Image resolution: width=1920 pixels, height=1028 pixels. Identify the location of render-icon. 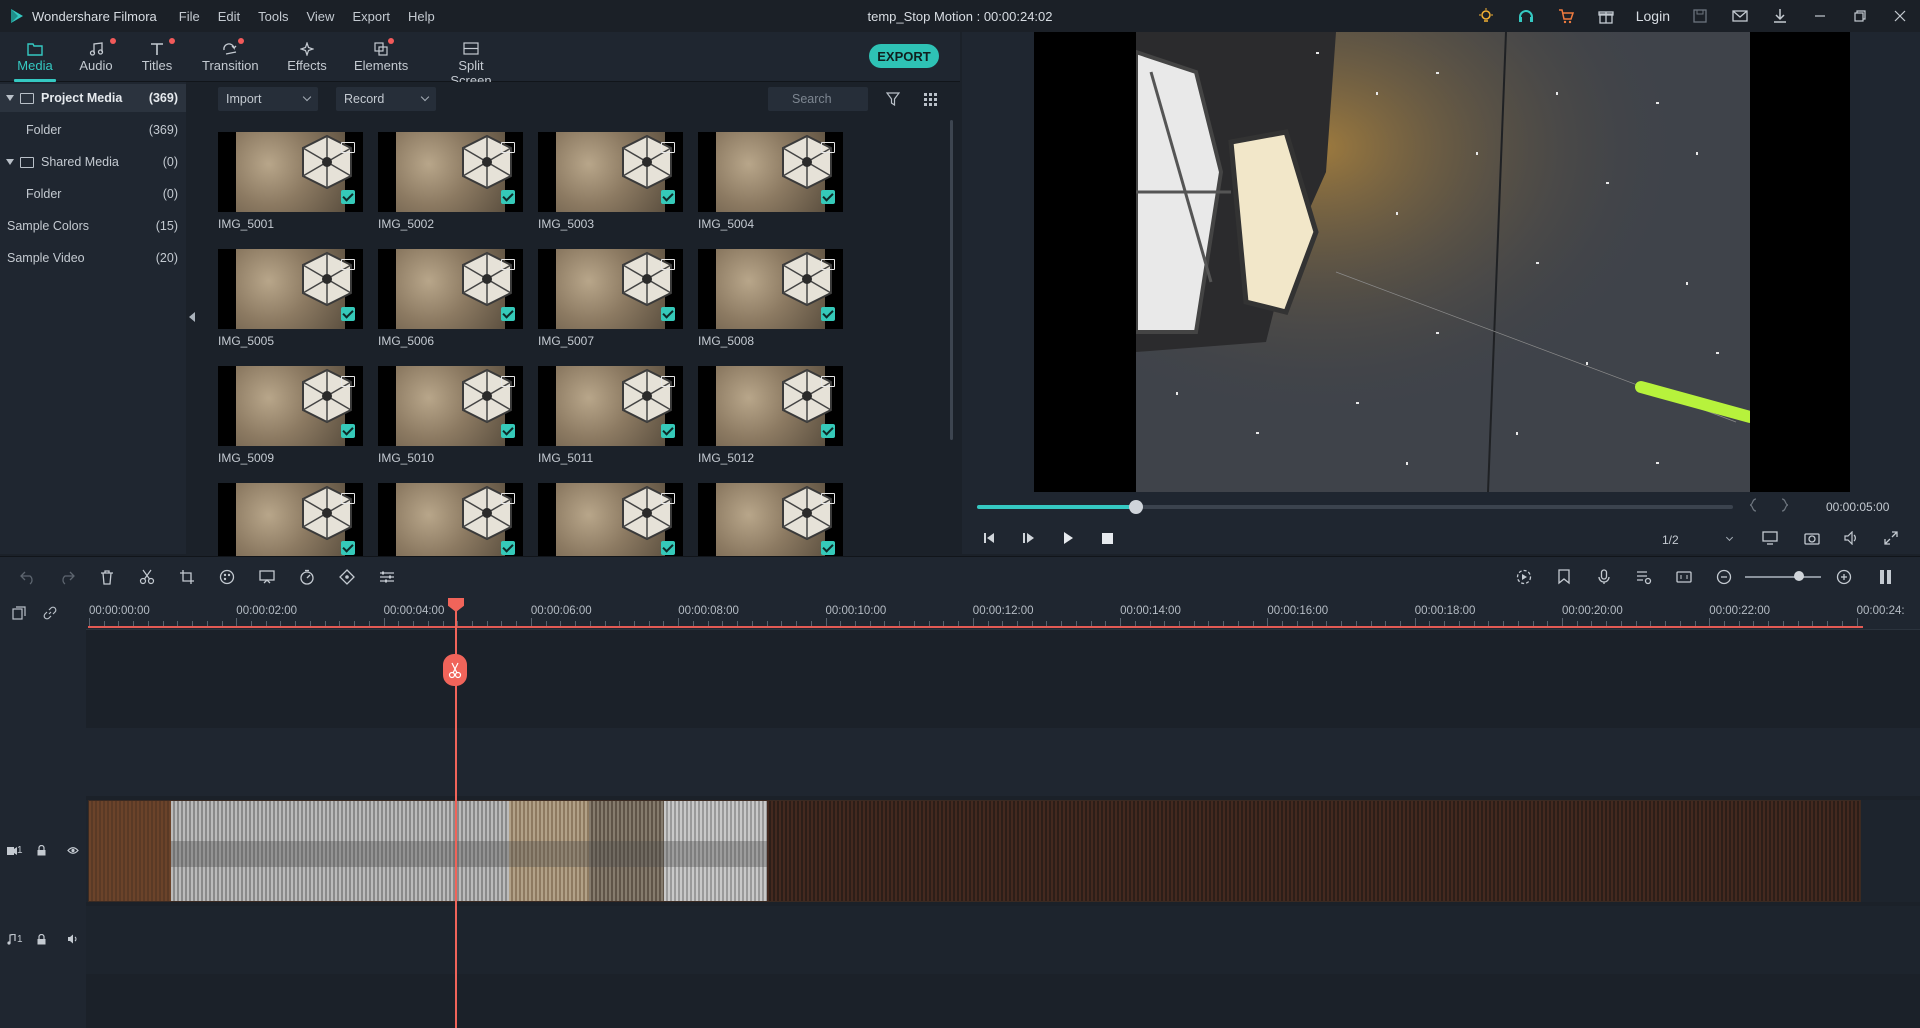
(1524, 577).